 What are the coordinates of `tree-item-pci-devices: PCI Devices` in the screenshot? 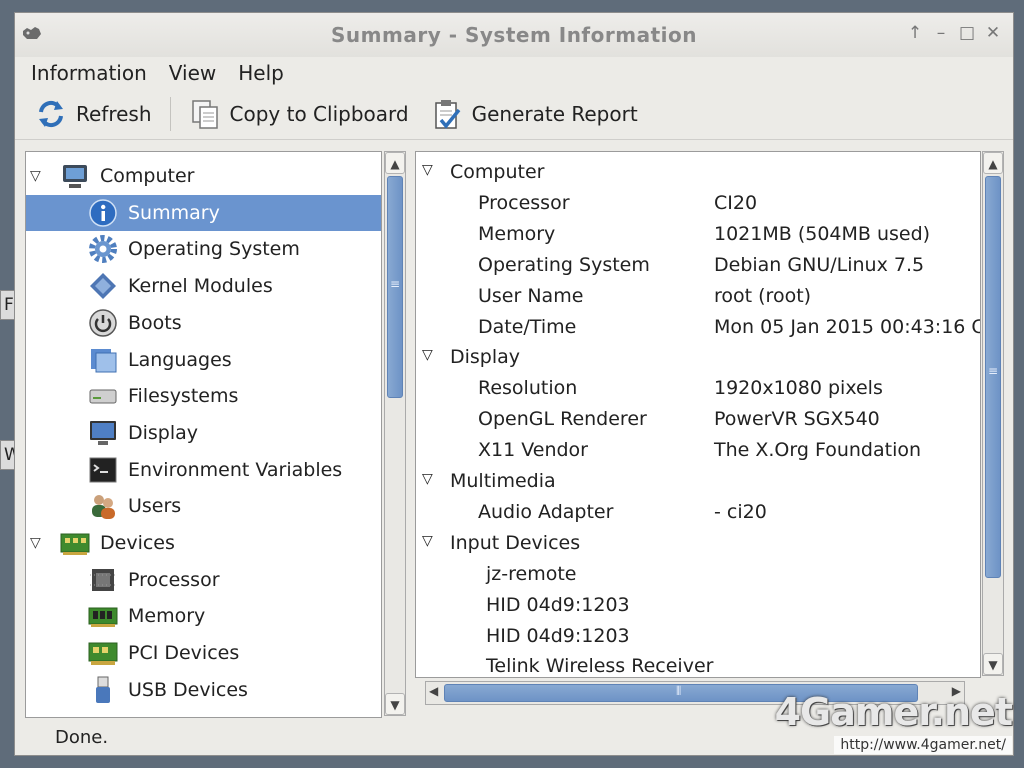 It's located at (203, 653).